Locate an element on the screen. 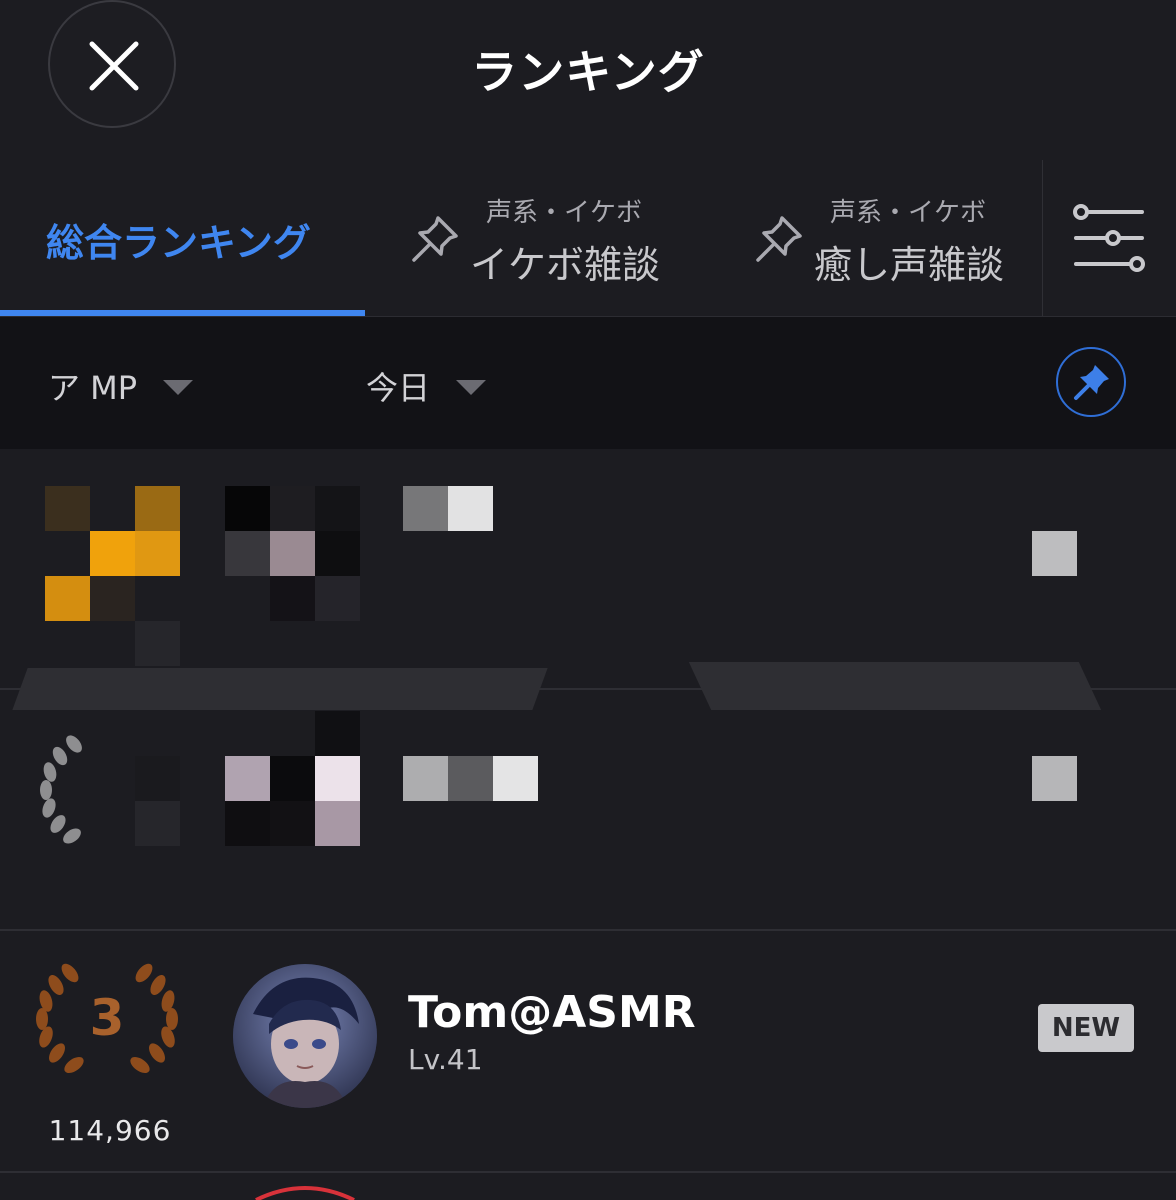 This screenshot has width=1176, height=1200. avatar is located at coordinates (305, 1036).